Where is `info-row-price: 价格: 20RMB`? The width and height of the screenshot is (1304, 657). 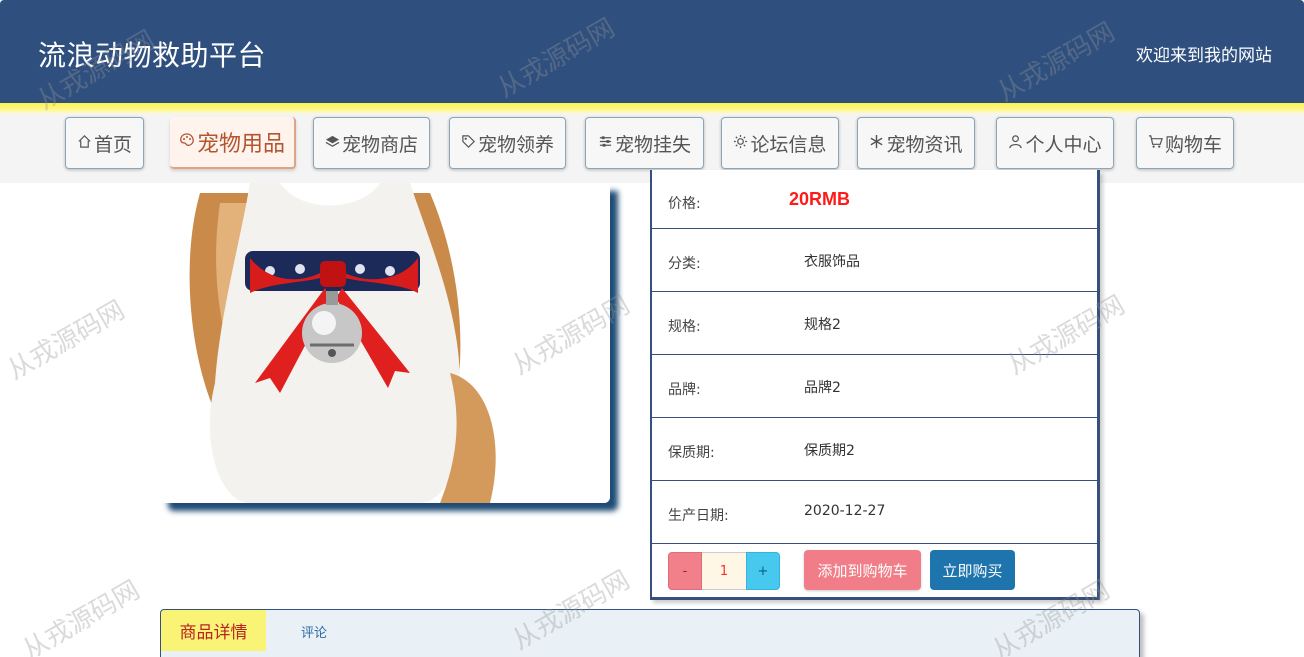 info-row-price: 价格: 20RMB is located at coordinates (875, 199).